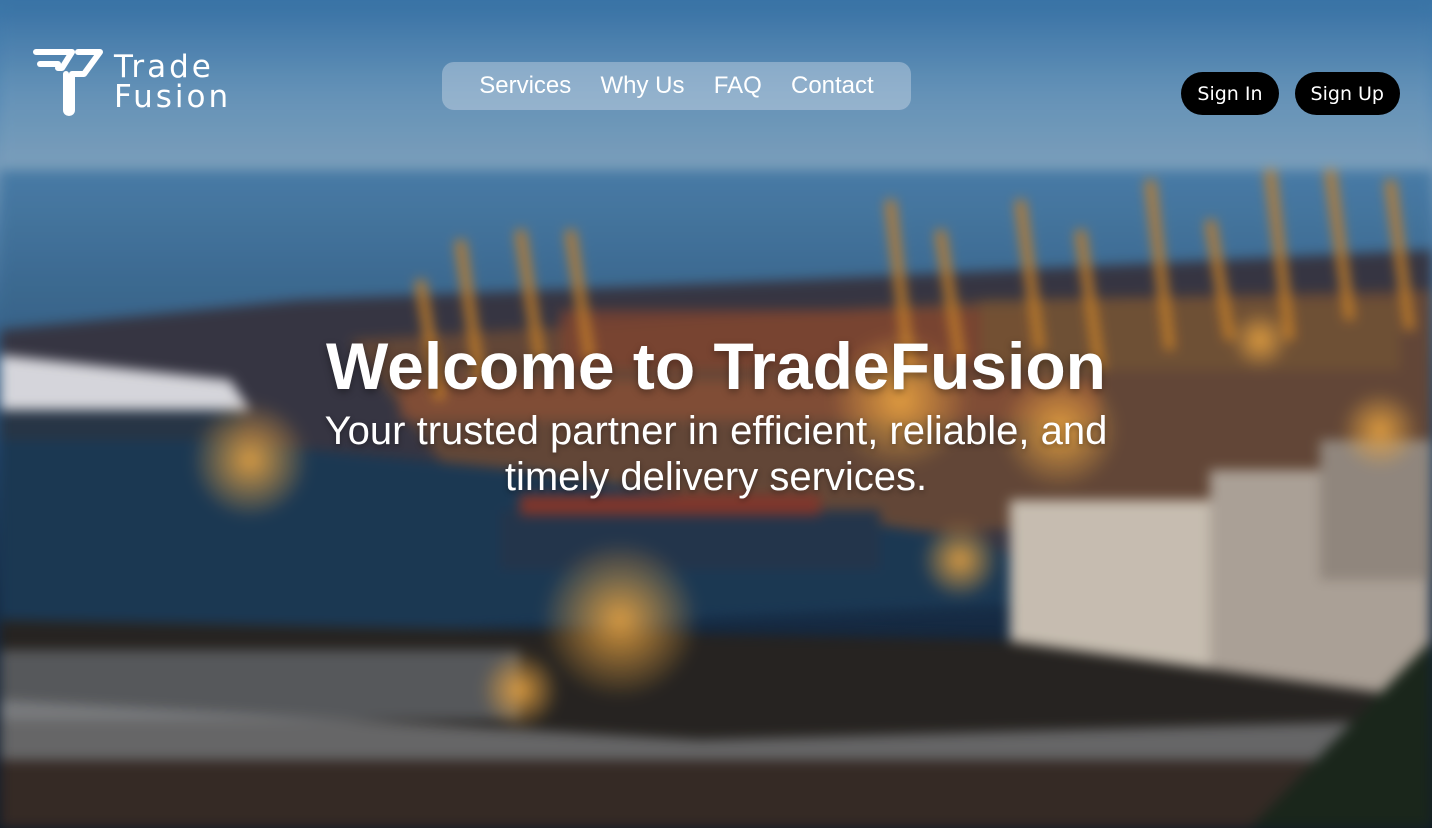 The width and height of the screenshot is (1432, 828). I want to click on brand-name-line1: Trade, so click(164, 67).